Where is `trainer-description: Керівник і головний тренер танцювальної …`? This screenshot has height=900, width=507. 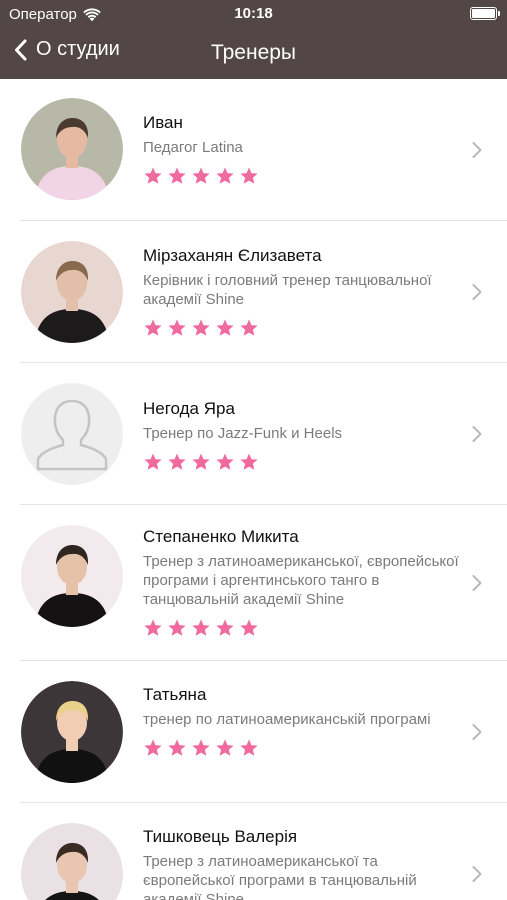 trainer-description: Керівник і головний тренер танцювальної … is located at coordinates (287, 290).